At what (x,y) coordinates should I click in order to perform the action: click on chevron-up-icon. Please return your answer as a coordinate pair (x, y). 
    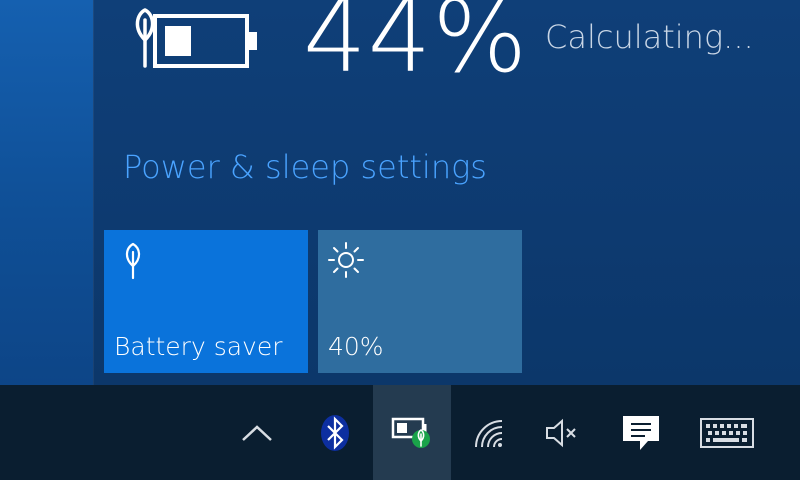
    Looking at the image, I should click on (257, 432).